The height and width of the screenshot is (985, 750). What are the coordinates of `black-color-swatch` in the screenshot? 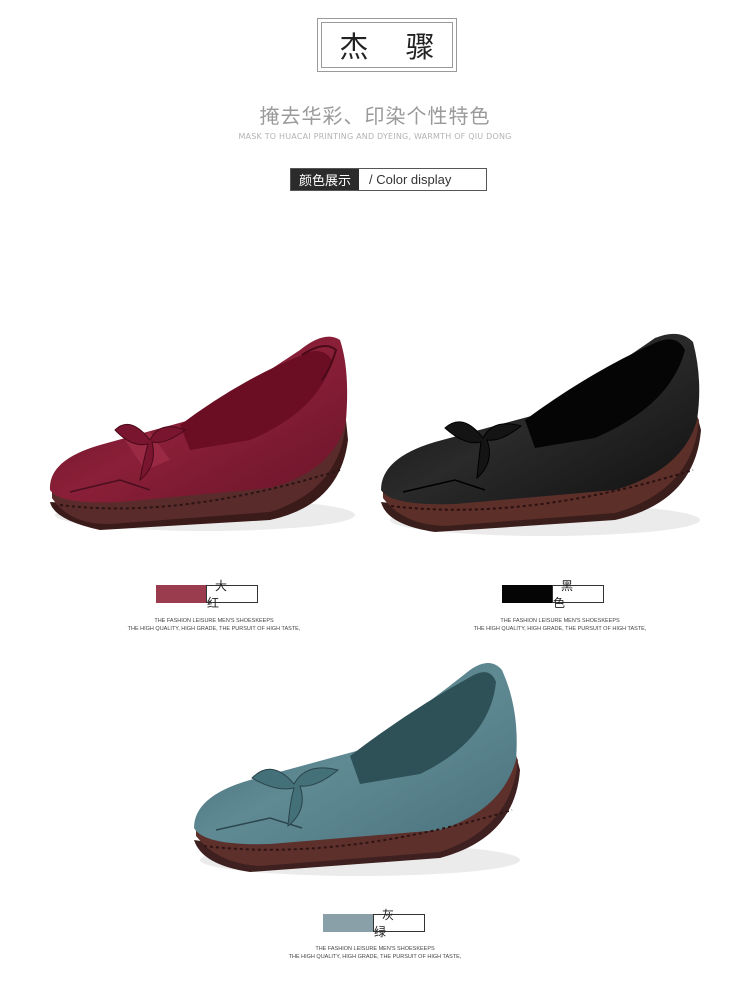 It's located at (527, 594).